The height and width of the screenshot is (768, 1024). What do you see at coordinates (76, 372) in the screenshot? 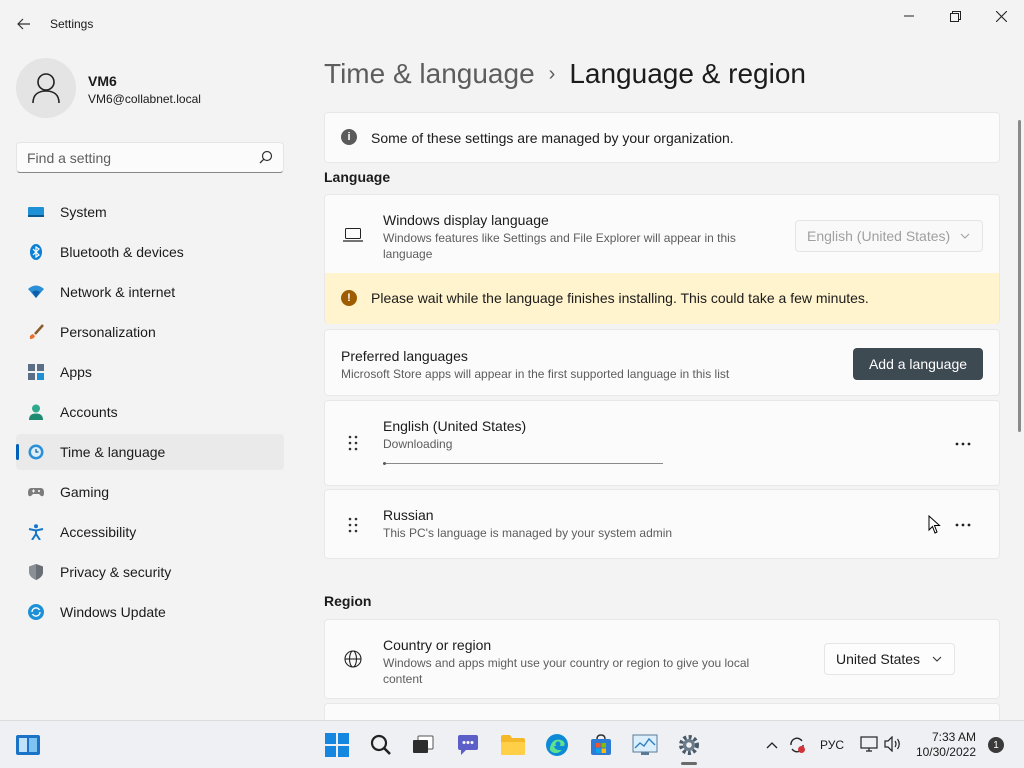
I see `sidebar-item-label: Apps` at bounding box center [76, 372].